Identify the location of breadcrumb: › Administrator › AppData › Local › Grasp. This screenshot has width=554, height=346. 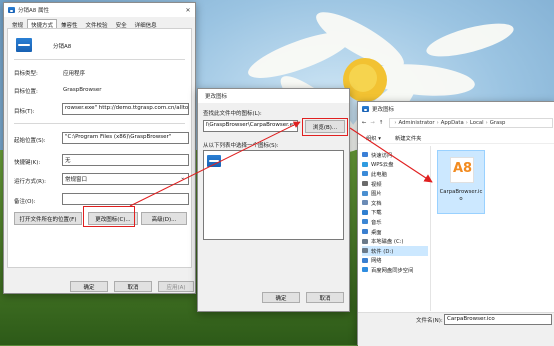
(471, 123).